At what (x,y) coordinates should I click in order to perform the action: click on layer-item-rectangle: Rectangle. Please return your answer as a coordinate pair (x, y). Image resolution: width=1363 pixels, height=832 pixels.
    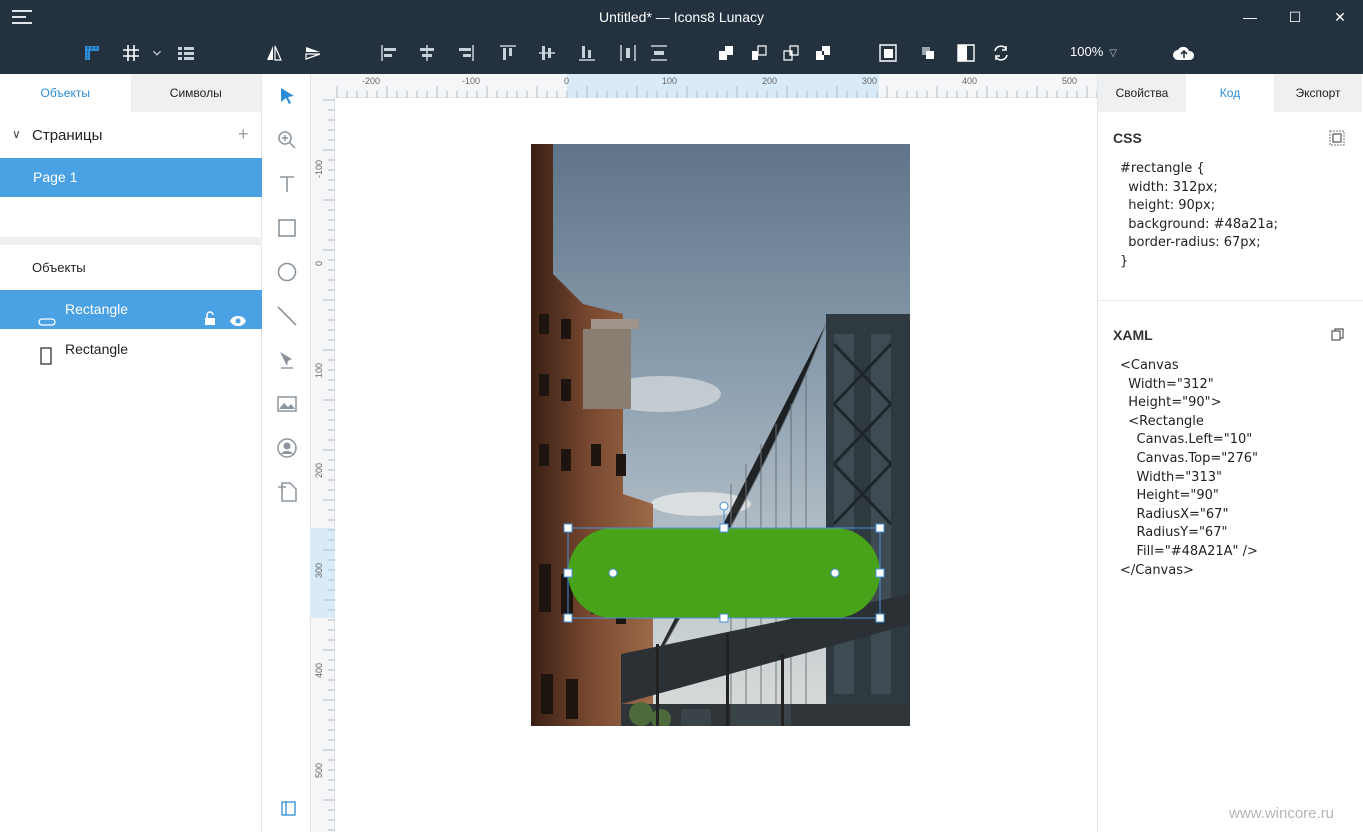
    Looking at the image, I should click on (131, 349).